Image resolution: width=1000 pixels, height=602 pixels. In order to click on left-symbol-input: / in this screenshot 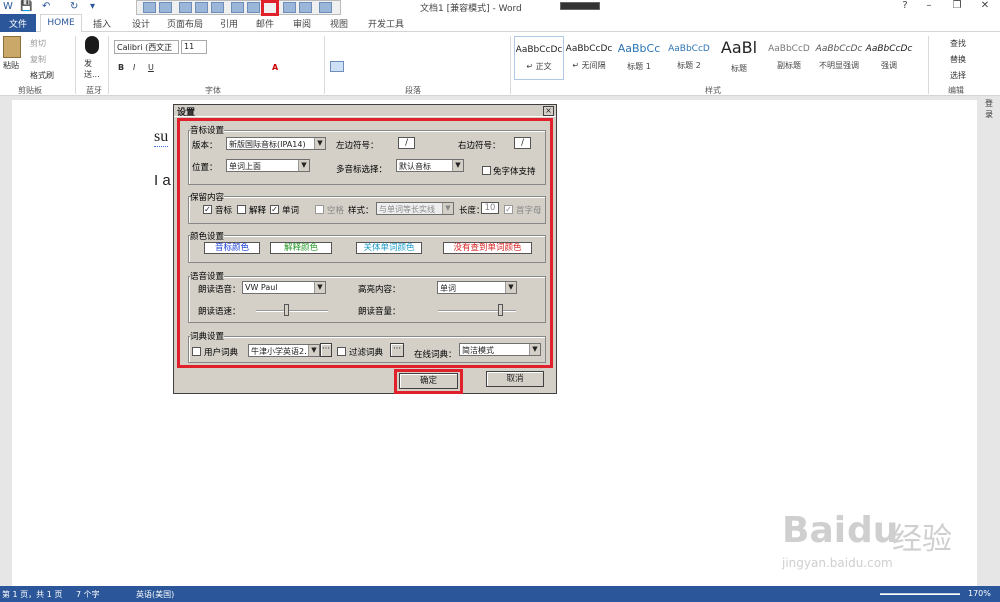, I will do `click(406, 143)`.